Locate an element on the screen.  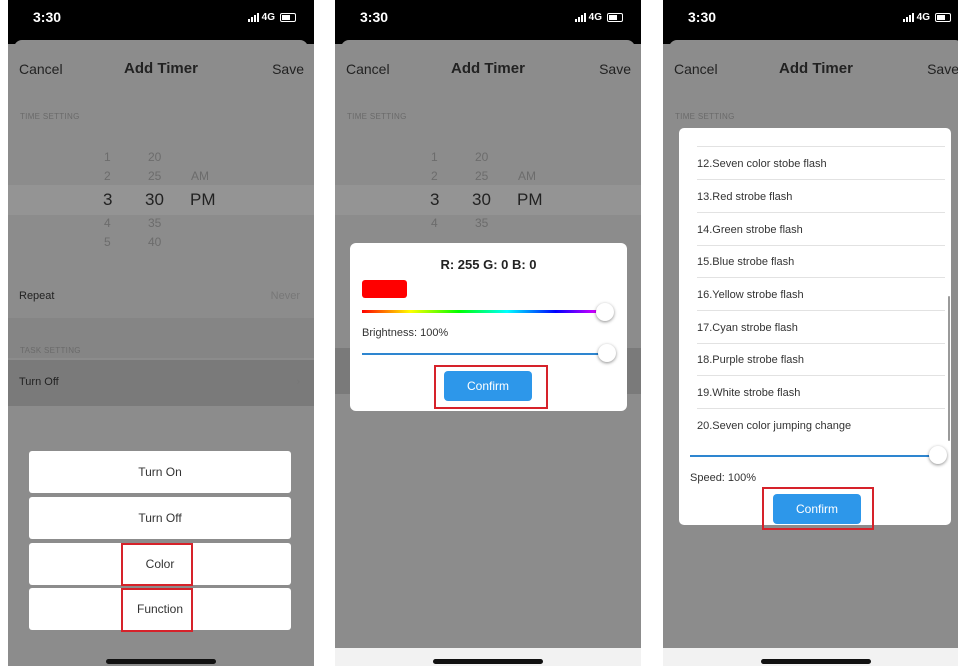
action-turn-off: Turn Off is located at coordinates (160, 518).